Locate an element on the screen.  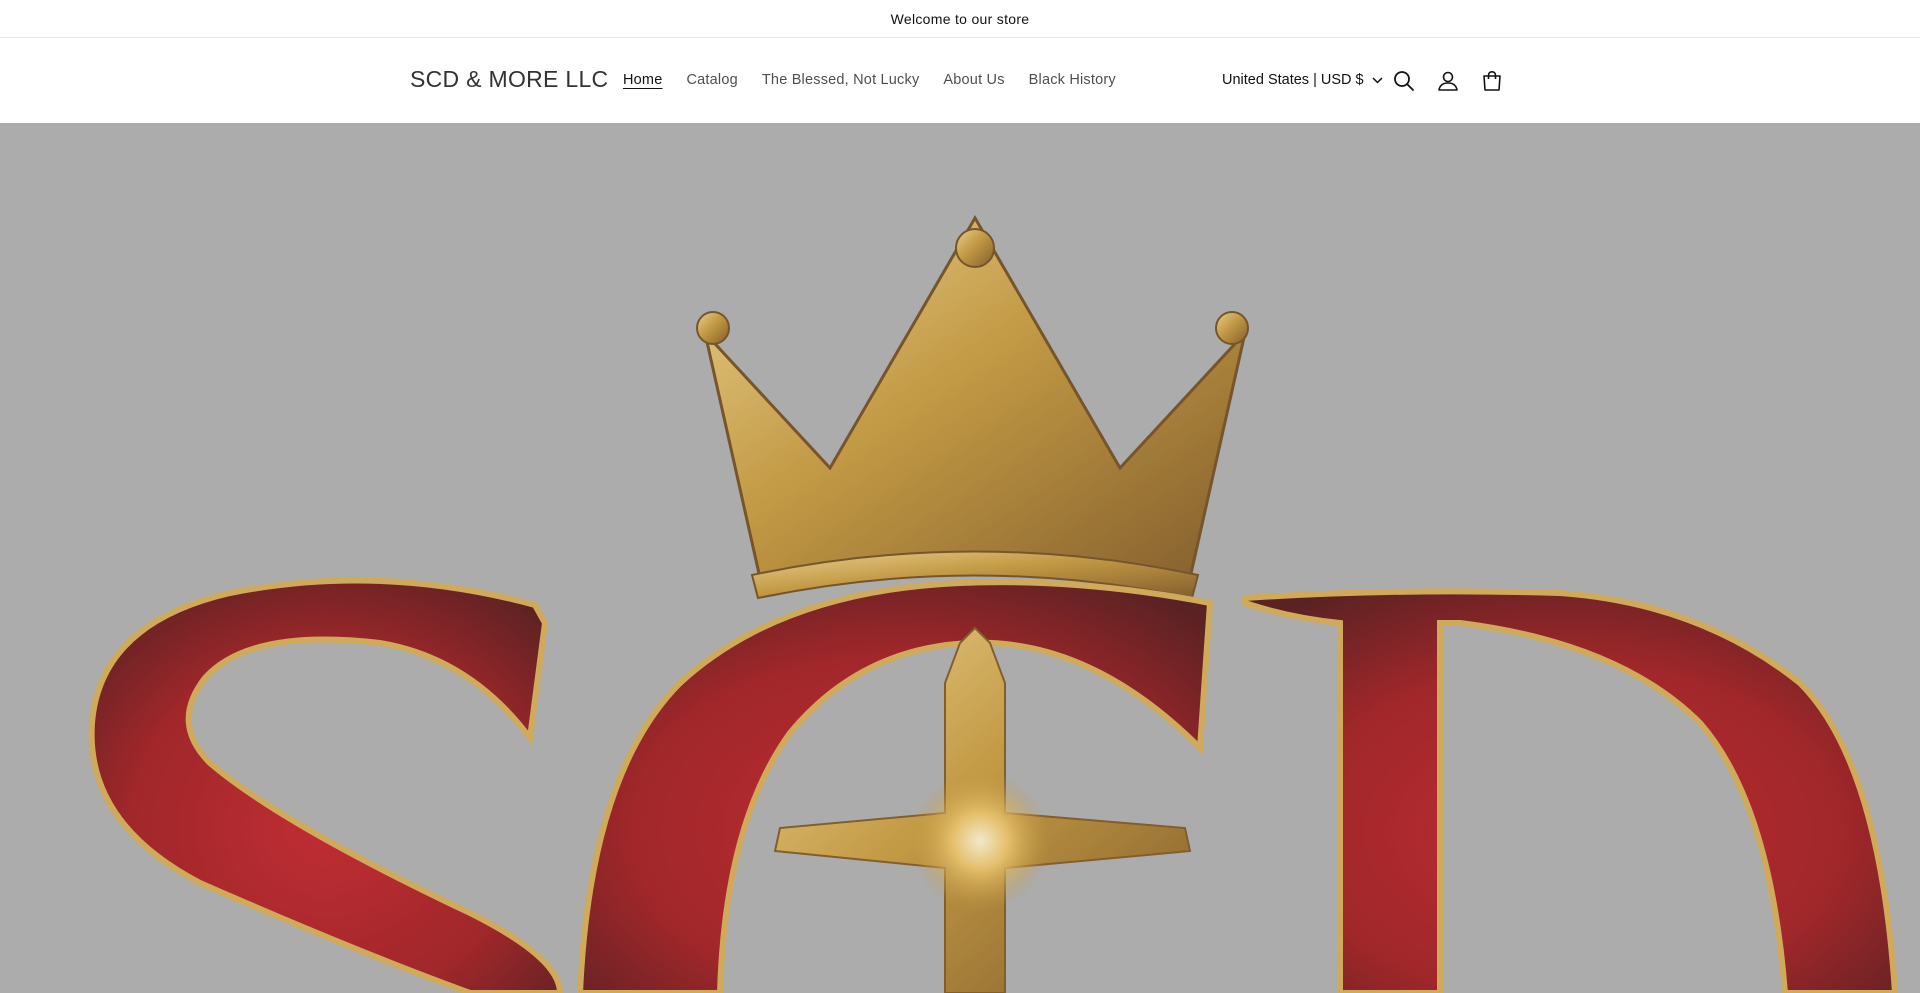
account-icon is located at coordinates (1448, 81).